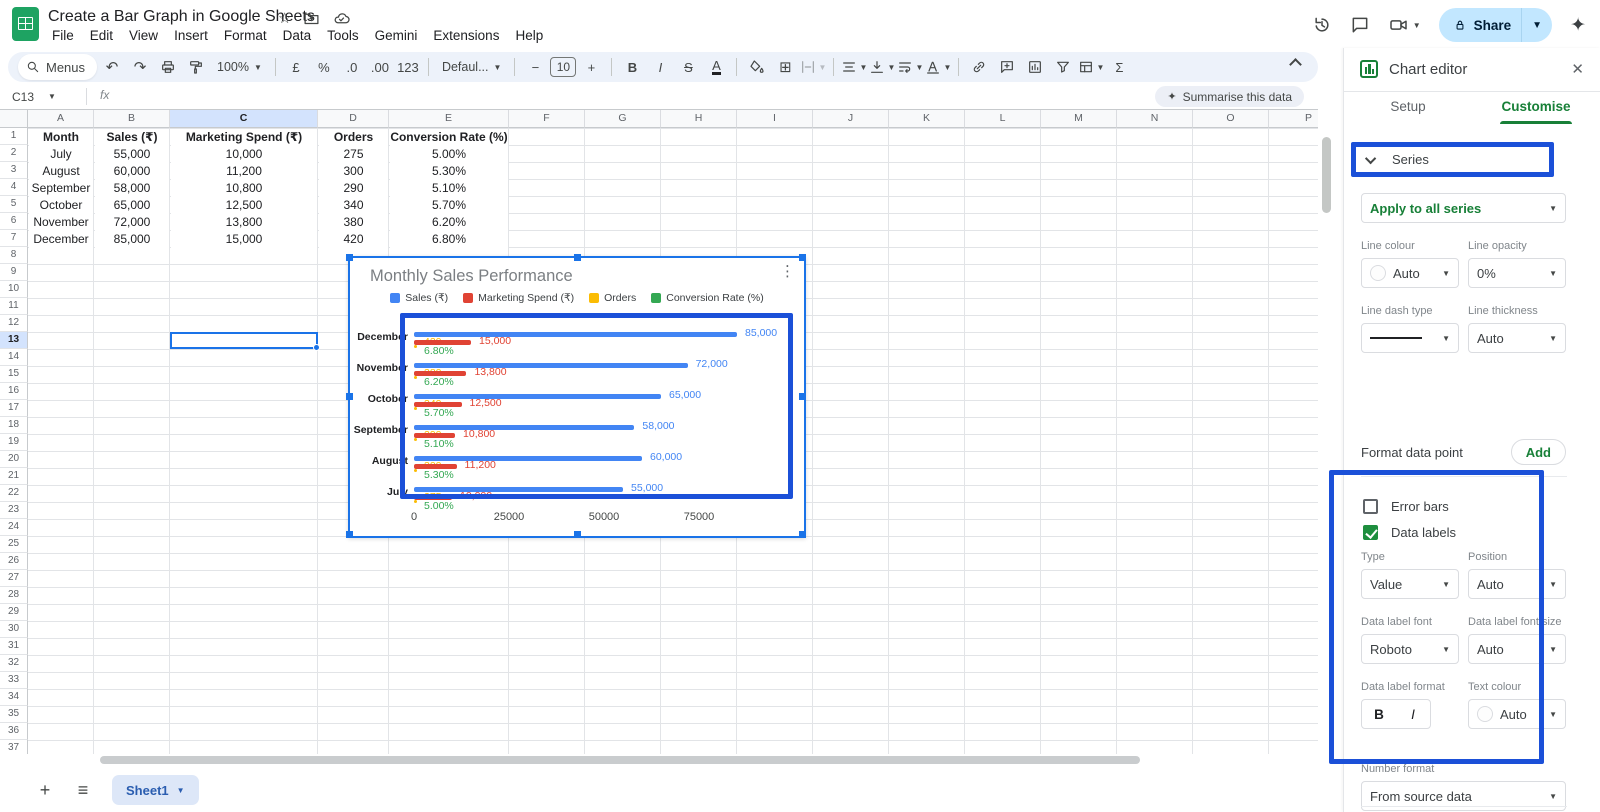  Describe the element at coordinates (1370, 532) in the screenshot. I see `data-labels-checkbox` at that location.